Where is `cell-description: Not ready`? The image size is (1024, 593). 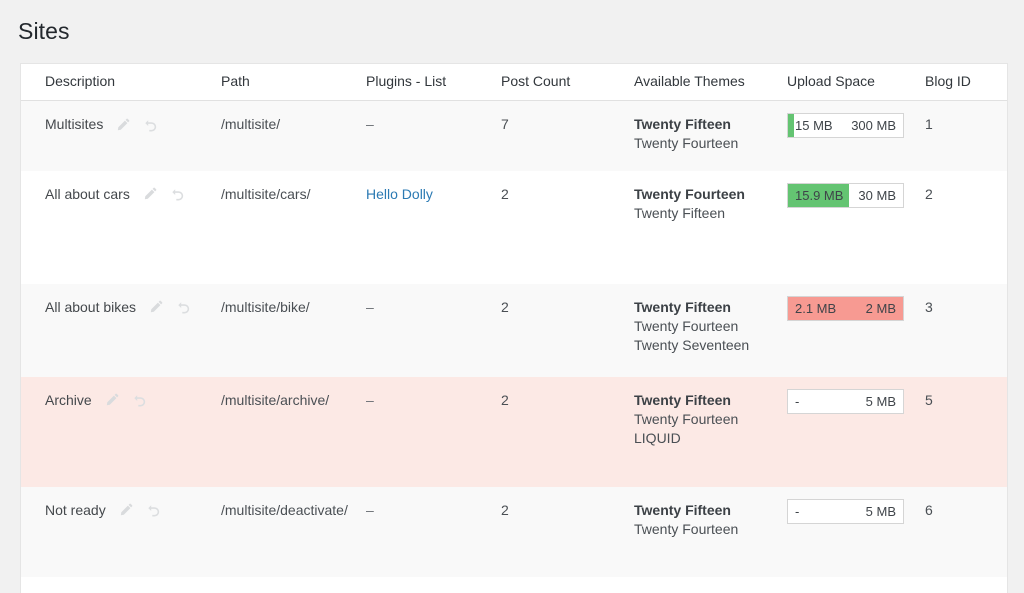
cell-description: Not ready is located at coordinates (121, 531).